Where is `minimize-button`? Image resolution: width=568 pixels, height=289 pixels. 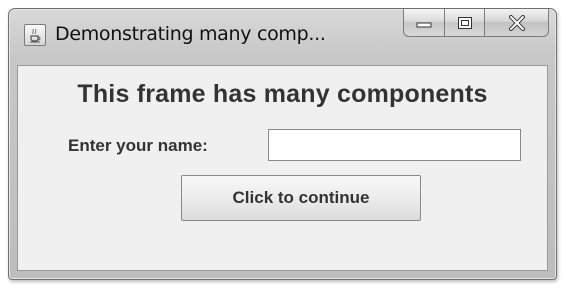 minimize-button is located at coordinates (424, 23).